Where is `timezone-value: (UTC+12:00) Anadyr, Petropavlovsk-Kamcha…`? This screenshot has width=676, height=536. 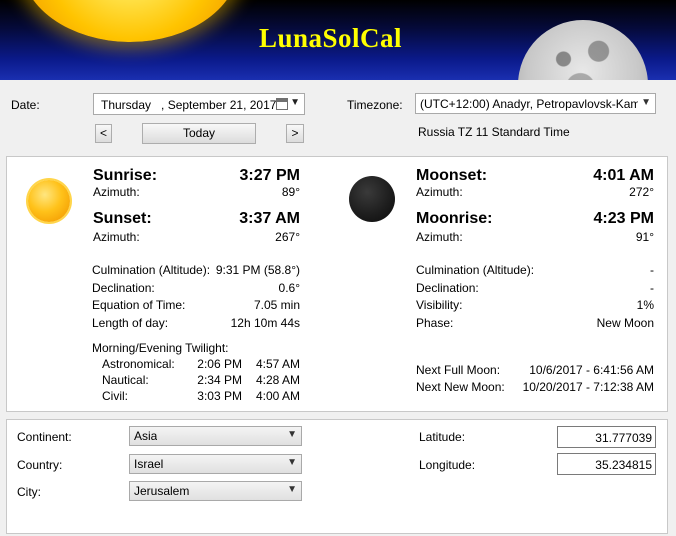
timezone-value: (UTC+12:00) Anadyr, Petropavlovsk-Kamcha… is located at coordinates (529, 104).